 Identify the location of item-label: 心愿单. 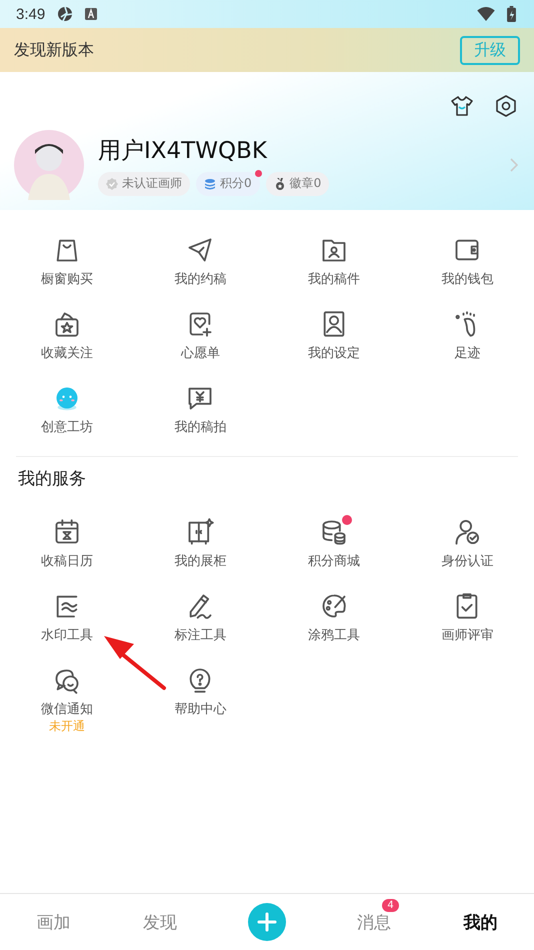
(200, 353).